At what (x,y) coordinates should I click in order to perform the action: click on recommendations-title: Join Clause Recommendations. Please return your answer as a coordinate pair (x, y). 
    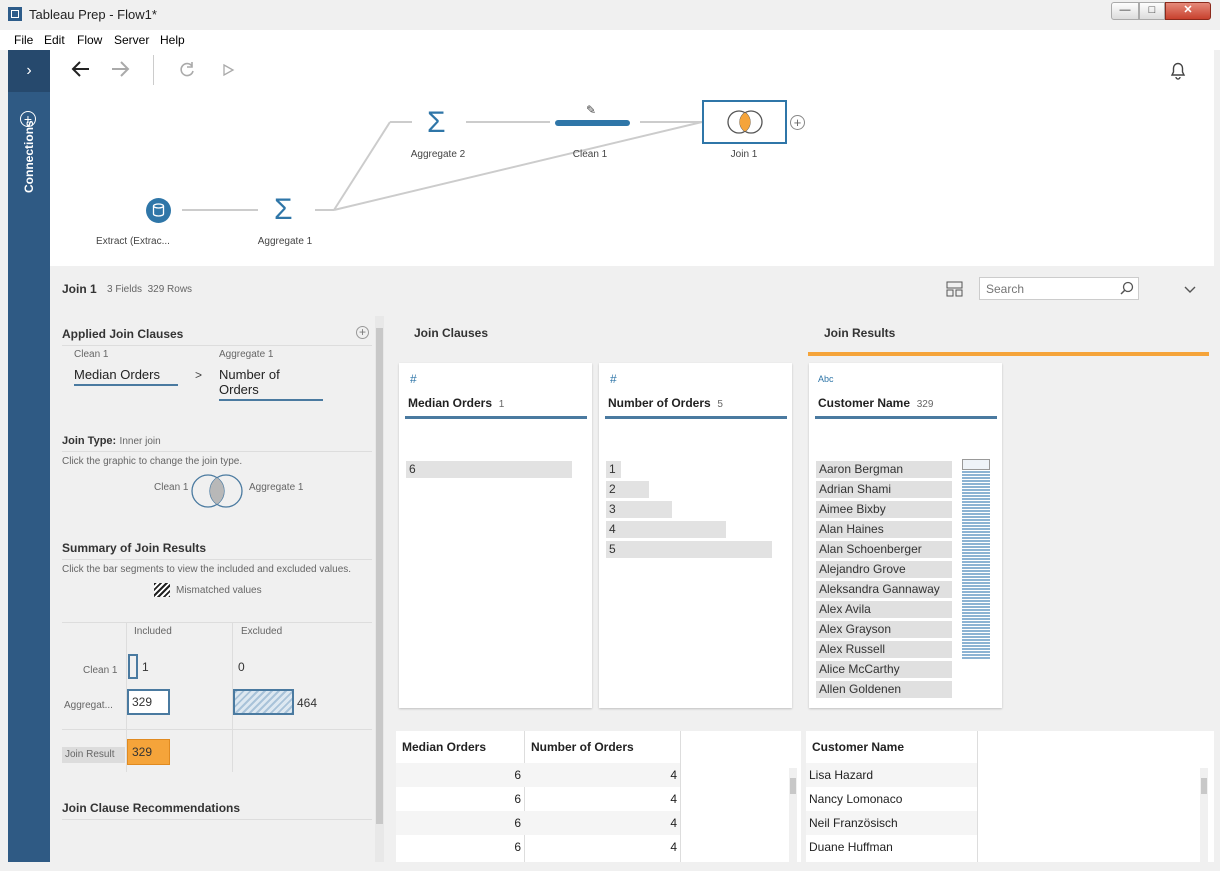
    Looking at the image, I should click on (151, 808).